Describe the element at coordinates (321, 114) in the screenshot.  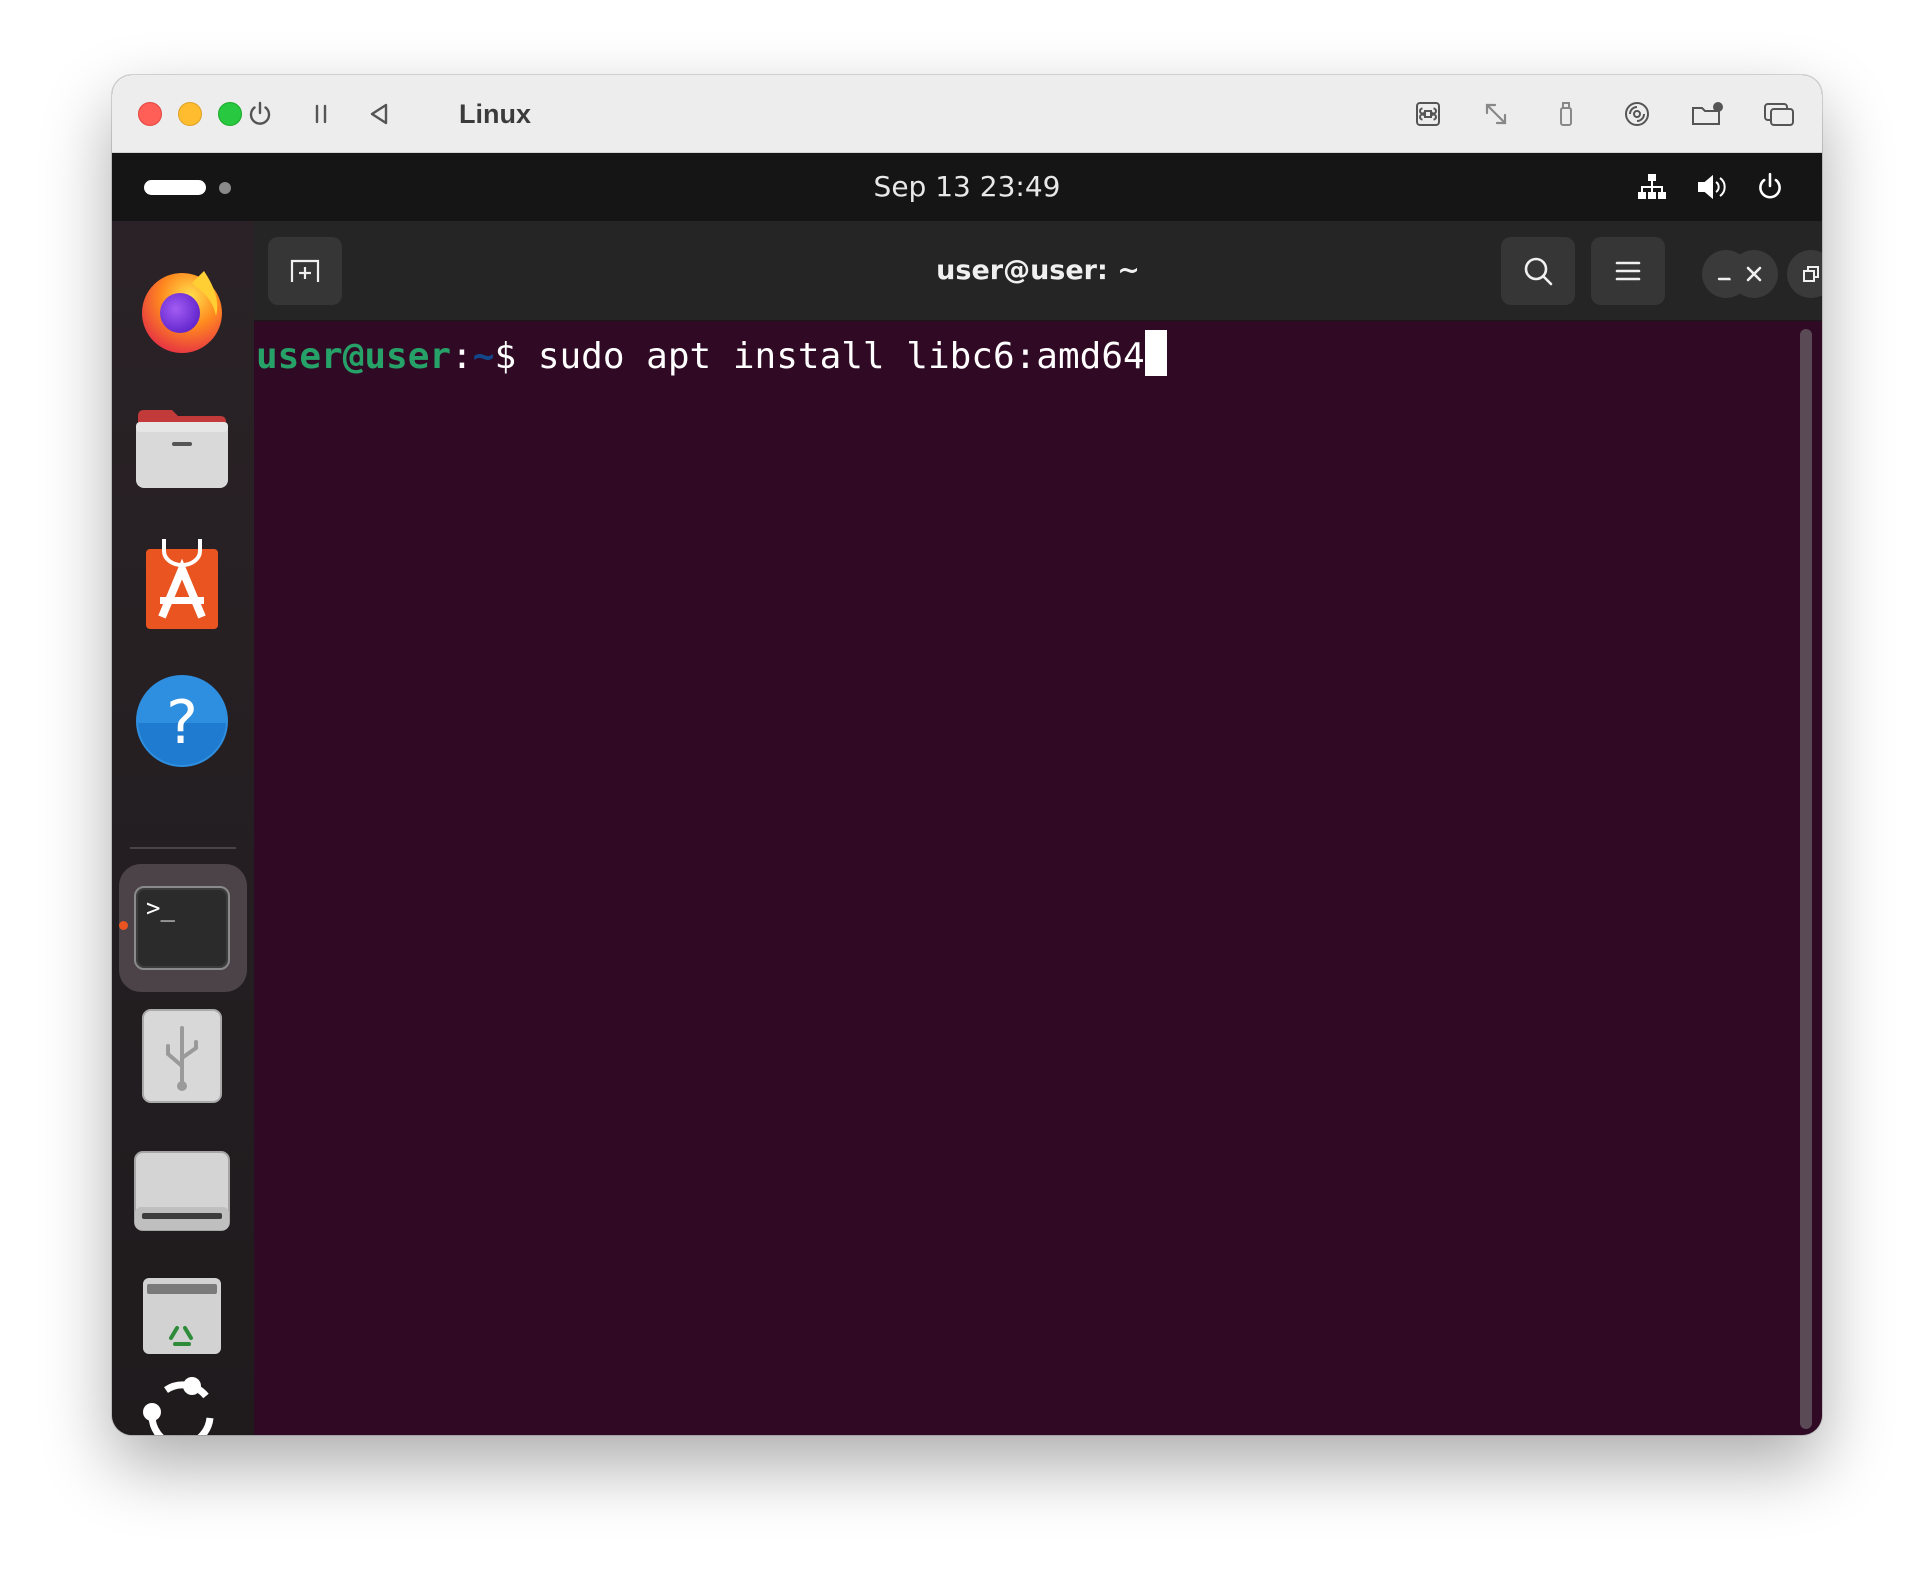
I see `pause-icon` at that location.